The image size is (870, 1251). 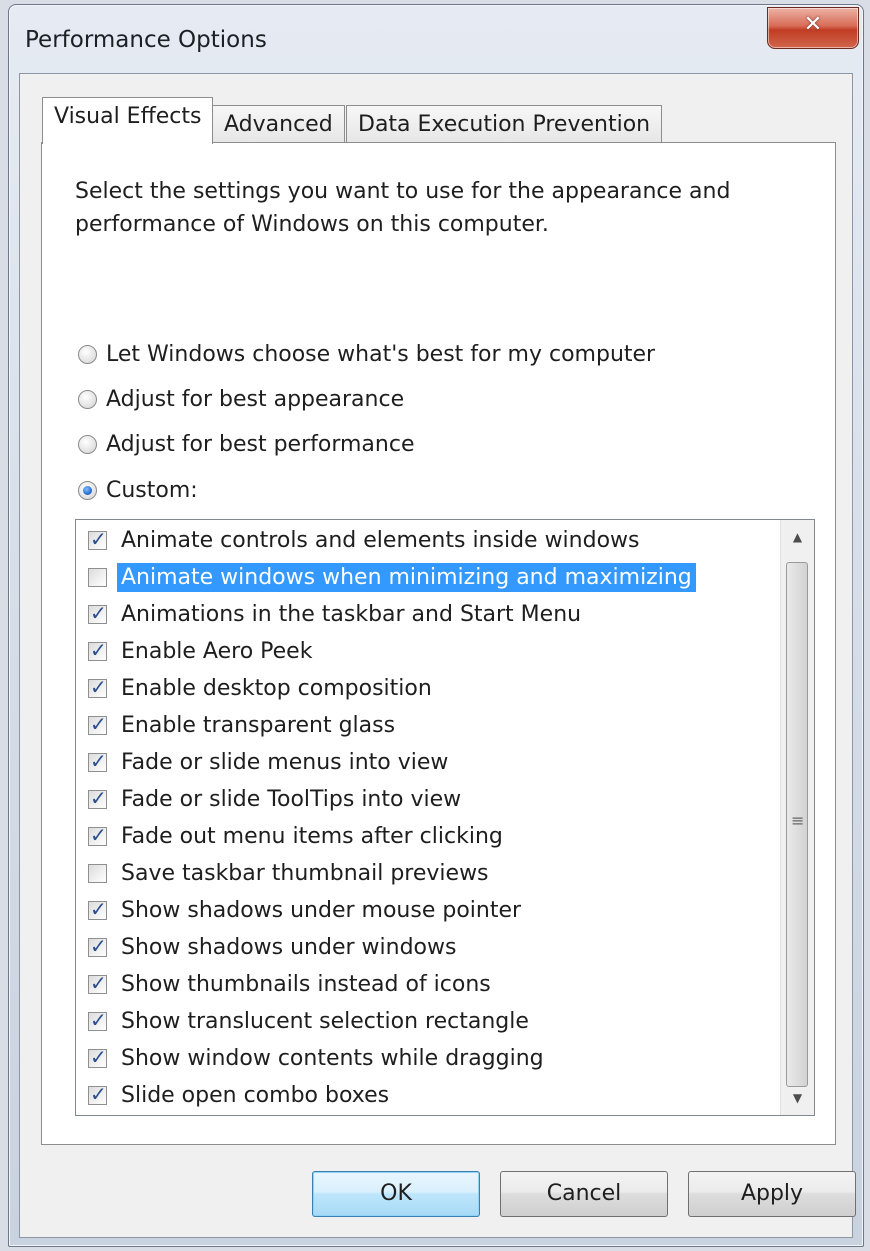 What do you see at coordinates (504, 124) in the screenshot?
I see `tab-data-execution-prevention: Data Execution Prevention` at bounding box center [504, 124].